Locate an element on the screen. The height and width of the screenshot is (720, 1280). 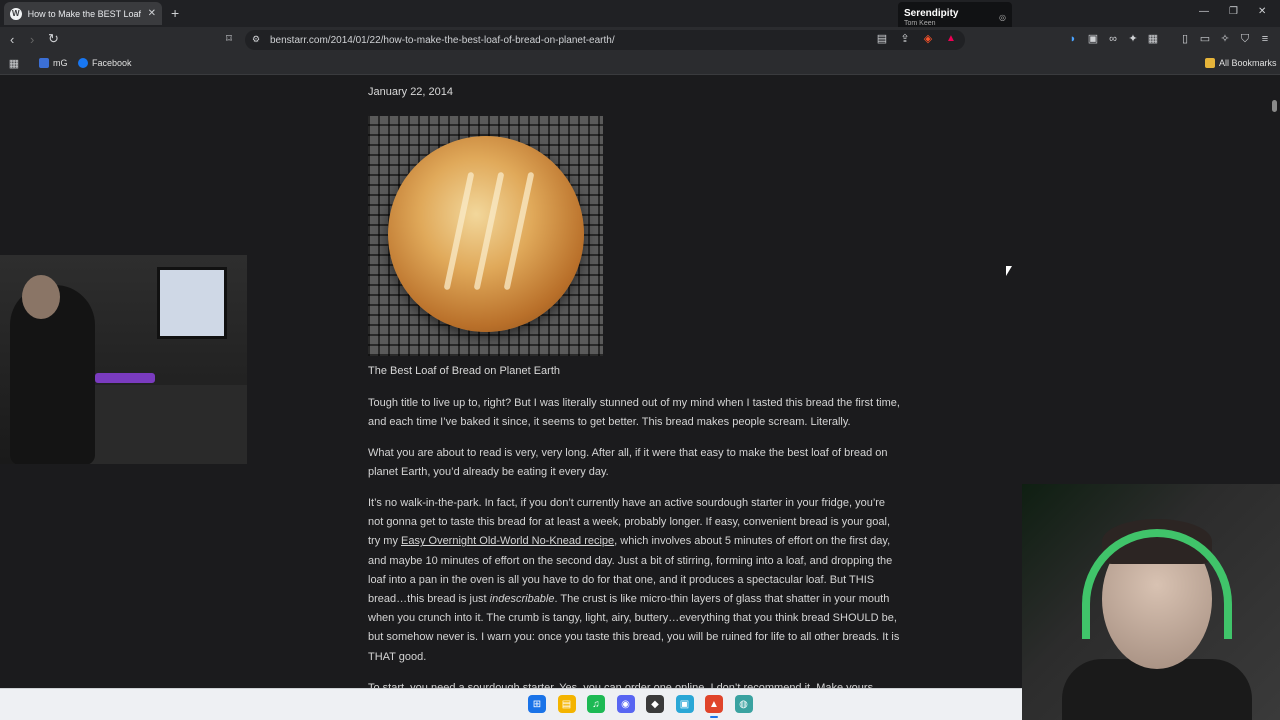
post-date: January 22, 2014 is located at coordinates (411, 92).